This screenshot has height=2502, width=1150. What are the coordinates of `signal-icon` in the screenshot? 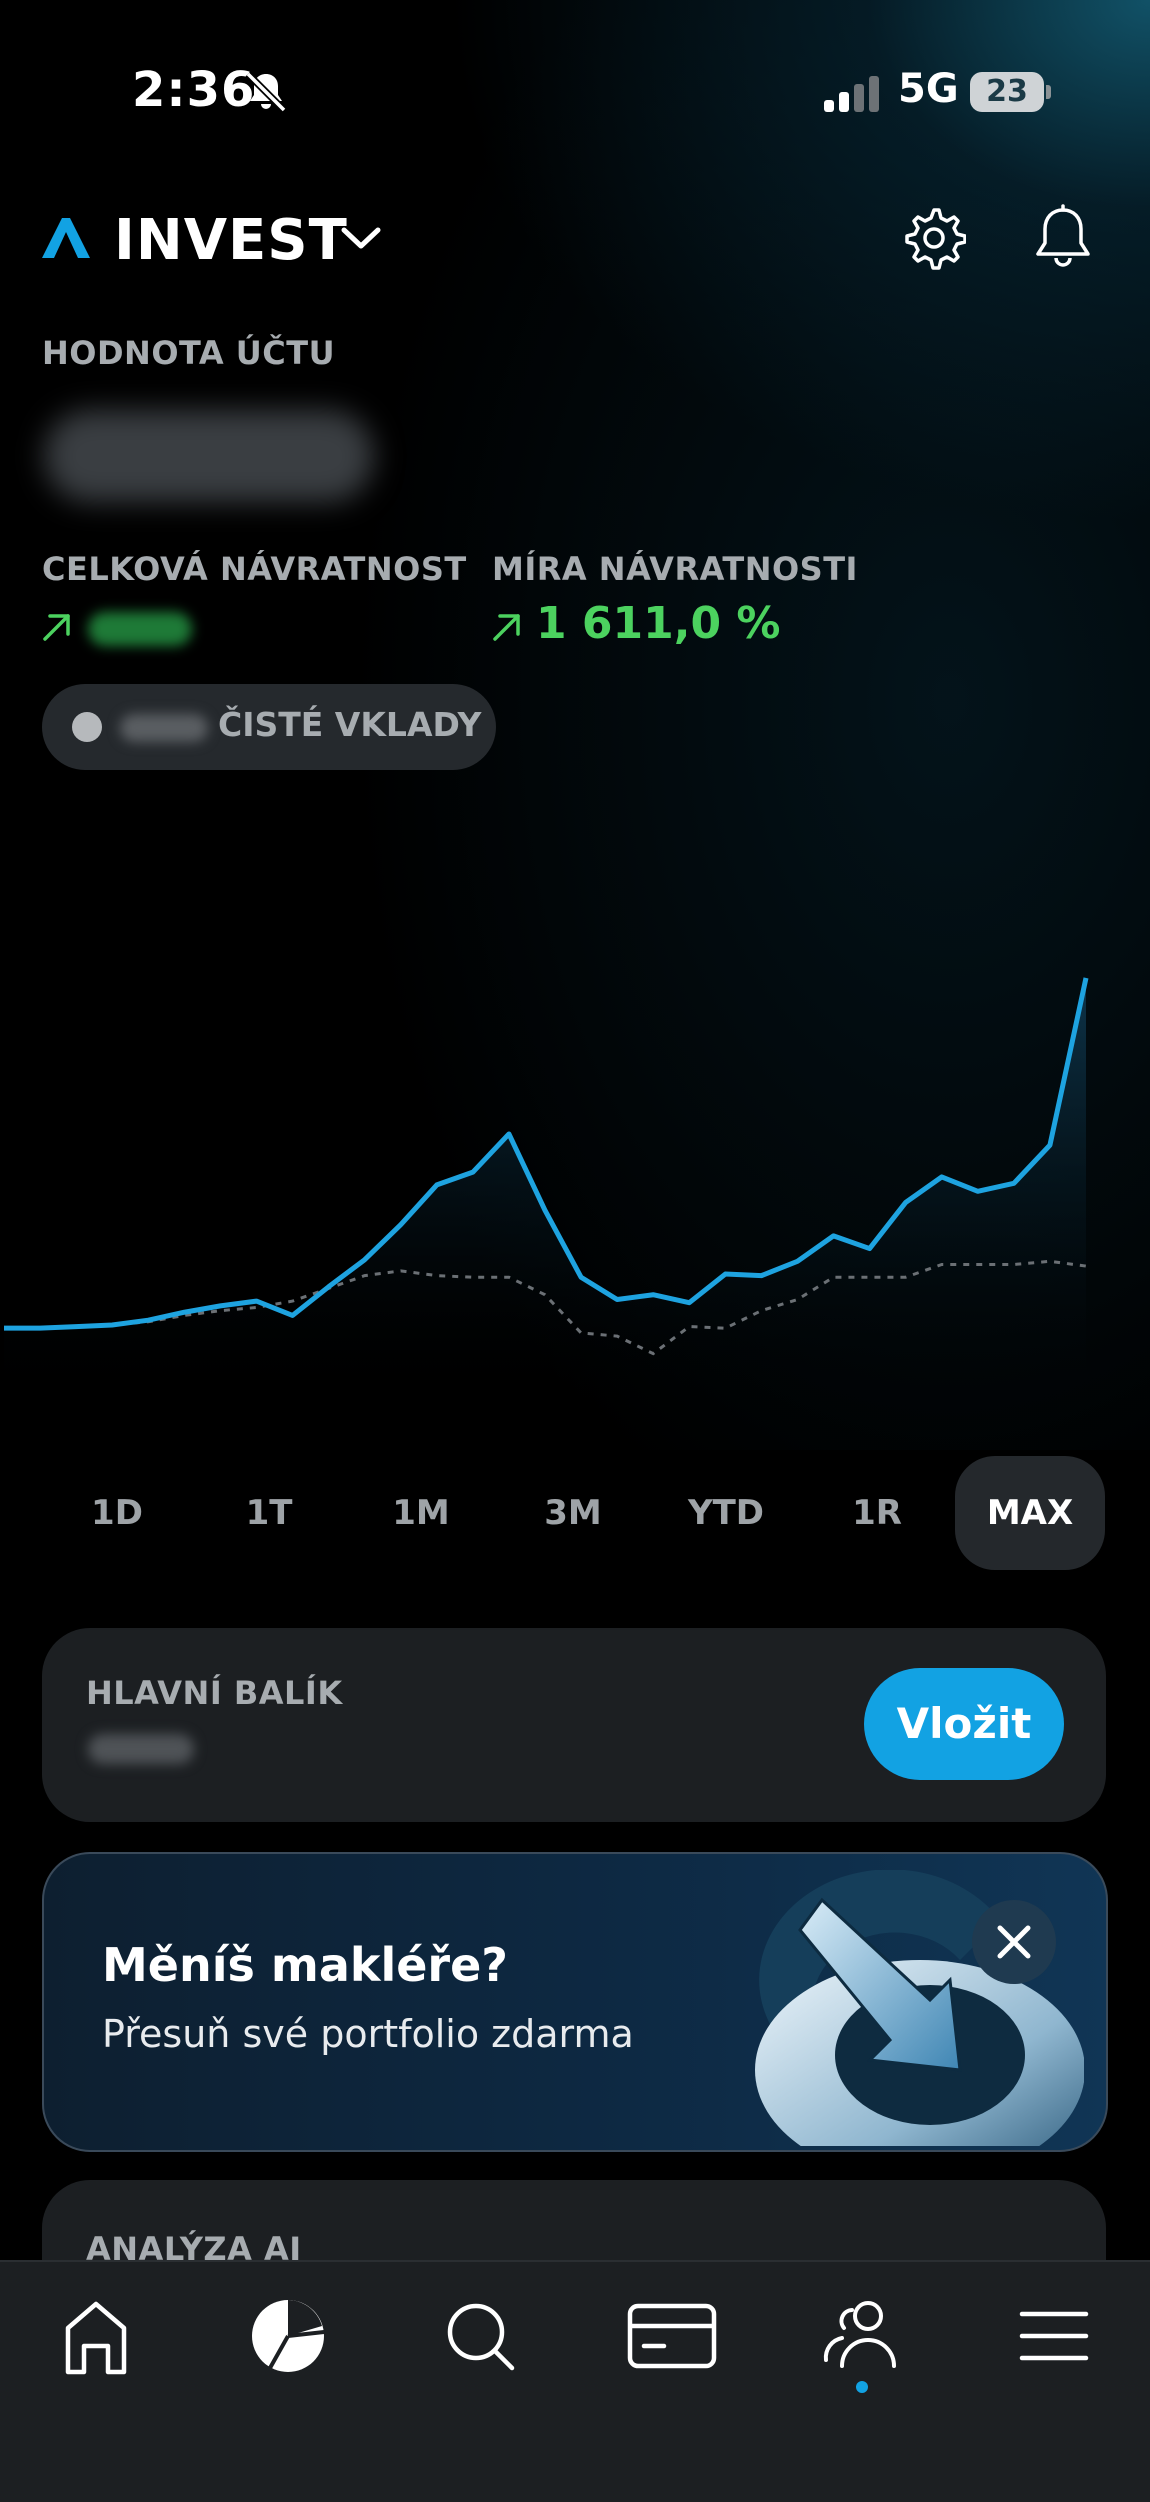 It's located at (851, 94).